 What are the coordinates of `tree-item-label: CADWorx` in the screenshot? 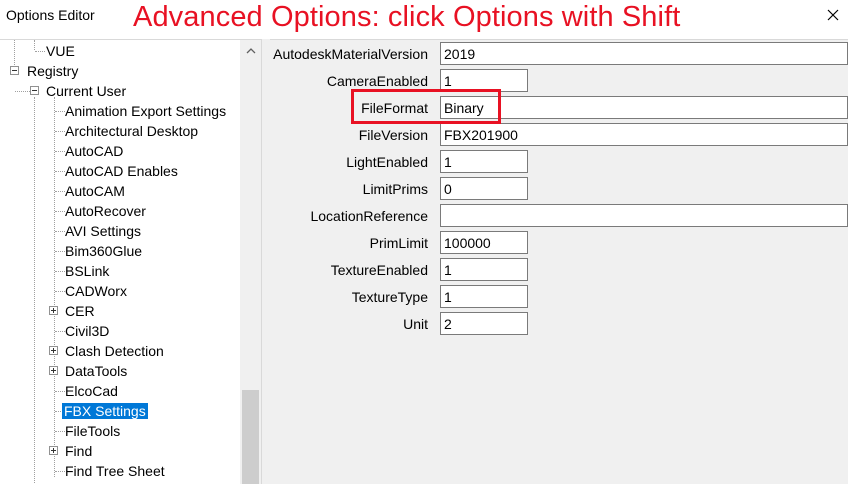 It's located at (96, 291).